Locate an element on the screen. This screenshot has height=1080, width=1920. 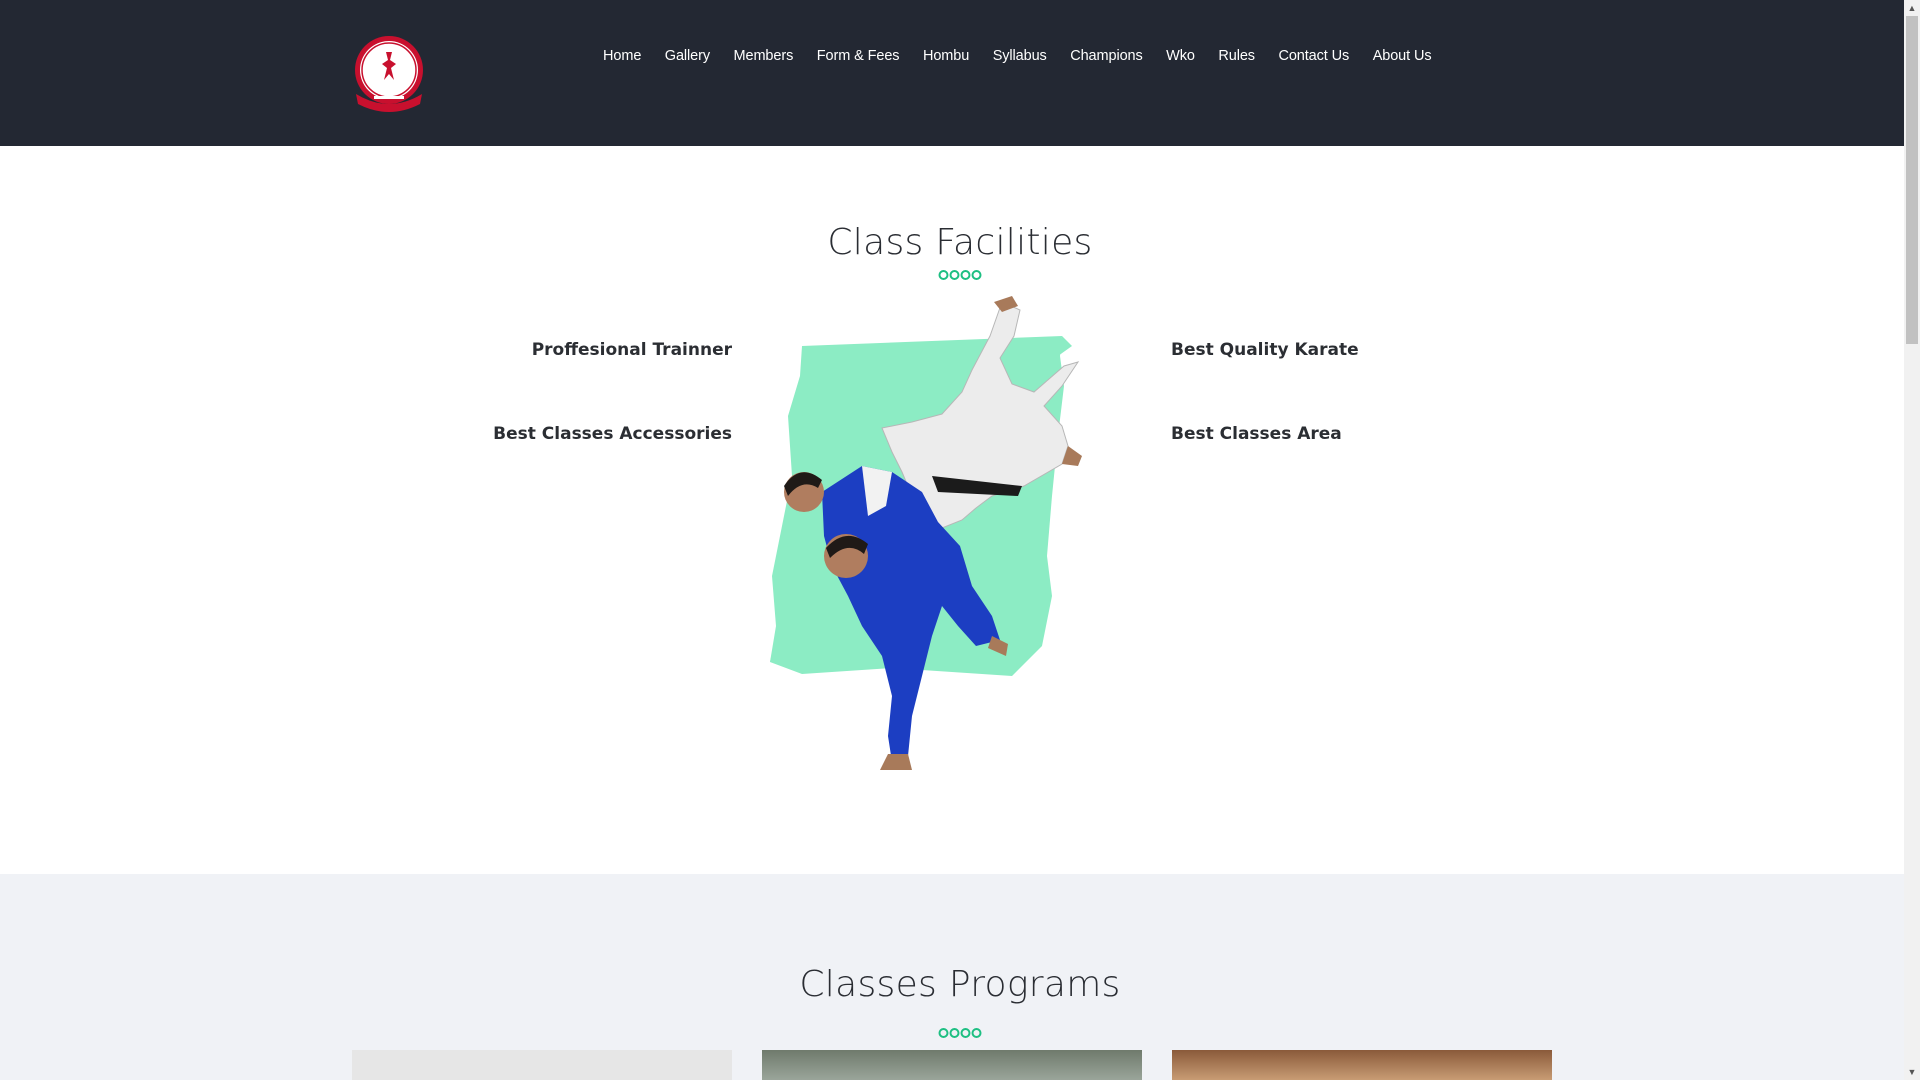
nav-rules: Rules is located at coordinates (1236, 56).